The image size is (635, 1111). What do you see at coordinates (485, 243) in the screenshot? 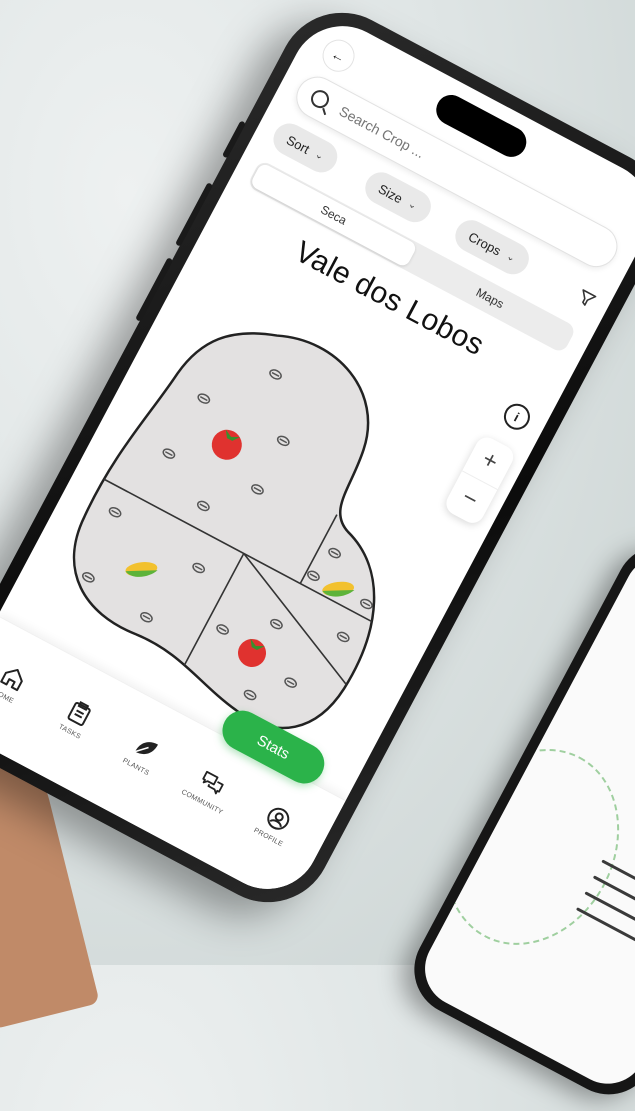
I see `crops-chip-label: Crops` at bounding box center [485, 243].